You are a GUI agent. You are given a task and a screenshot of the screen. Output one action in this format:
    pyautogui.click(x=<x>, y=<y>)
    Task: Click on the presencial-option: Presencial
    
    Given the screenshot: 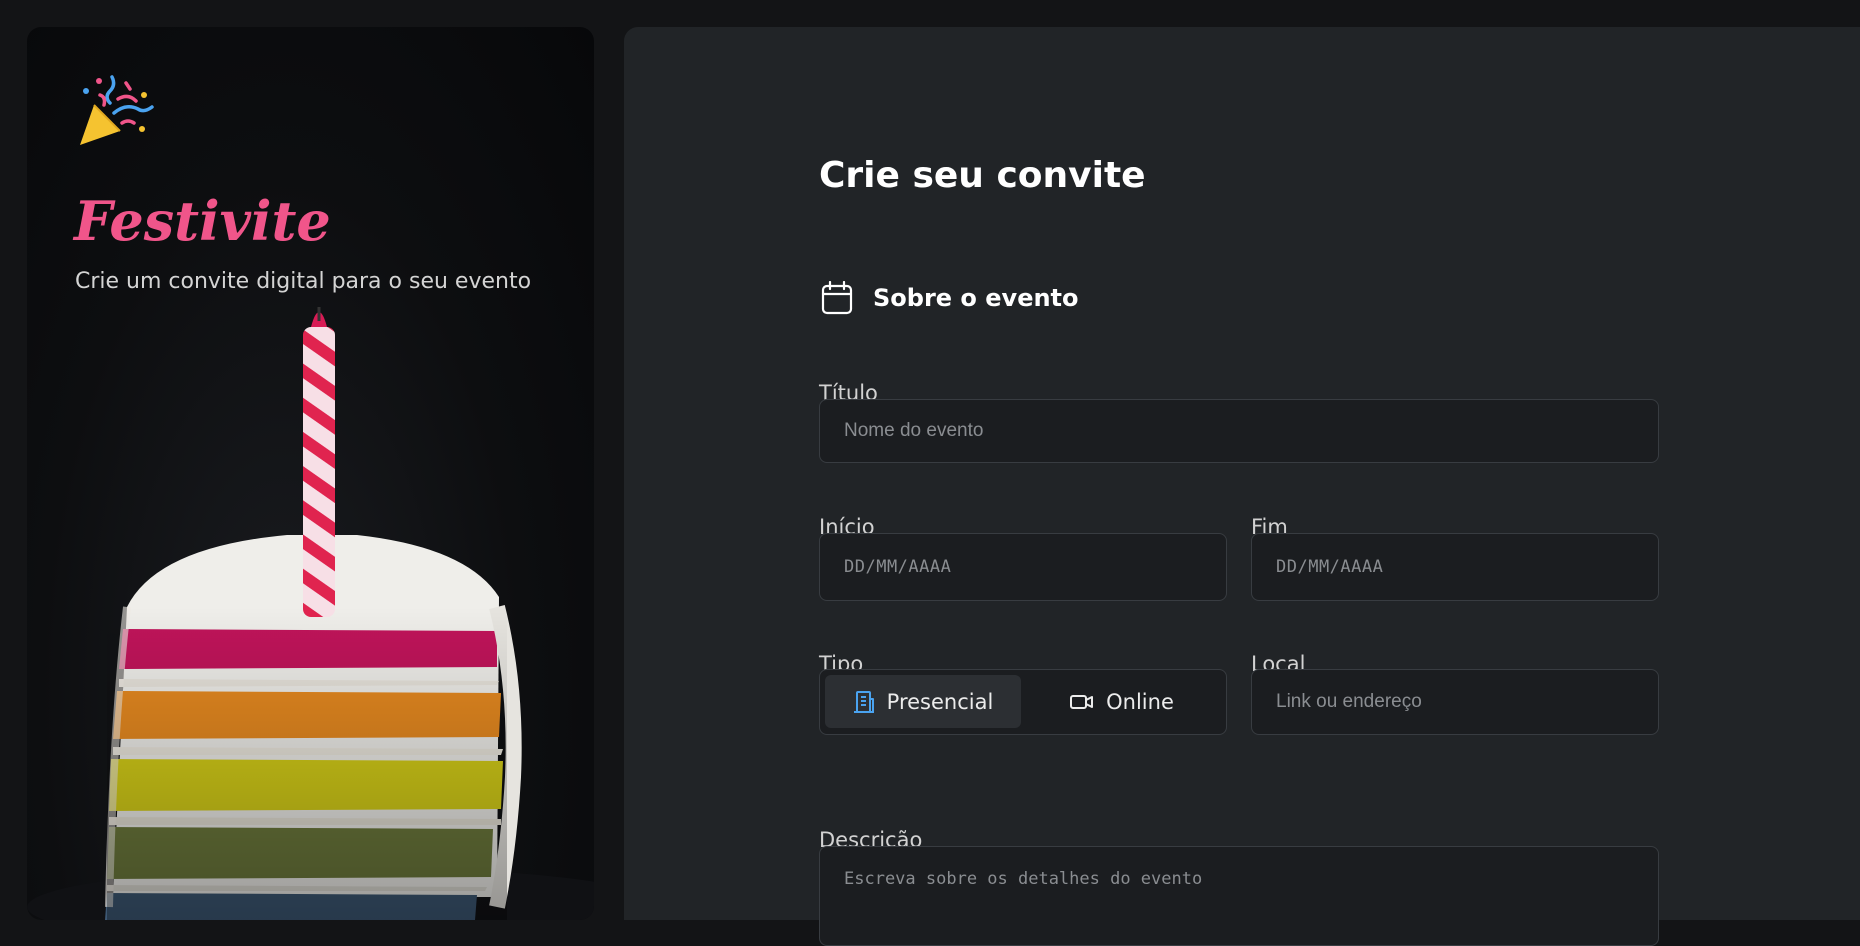 What is the action you would take?
    pyautogui.click(x=923, y=701)
    